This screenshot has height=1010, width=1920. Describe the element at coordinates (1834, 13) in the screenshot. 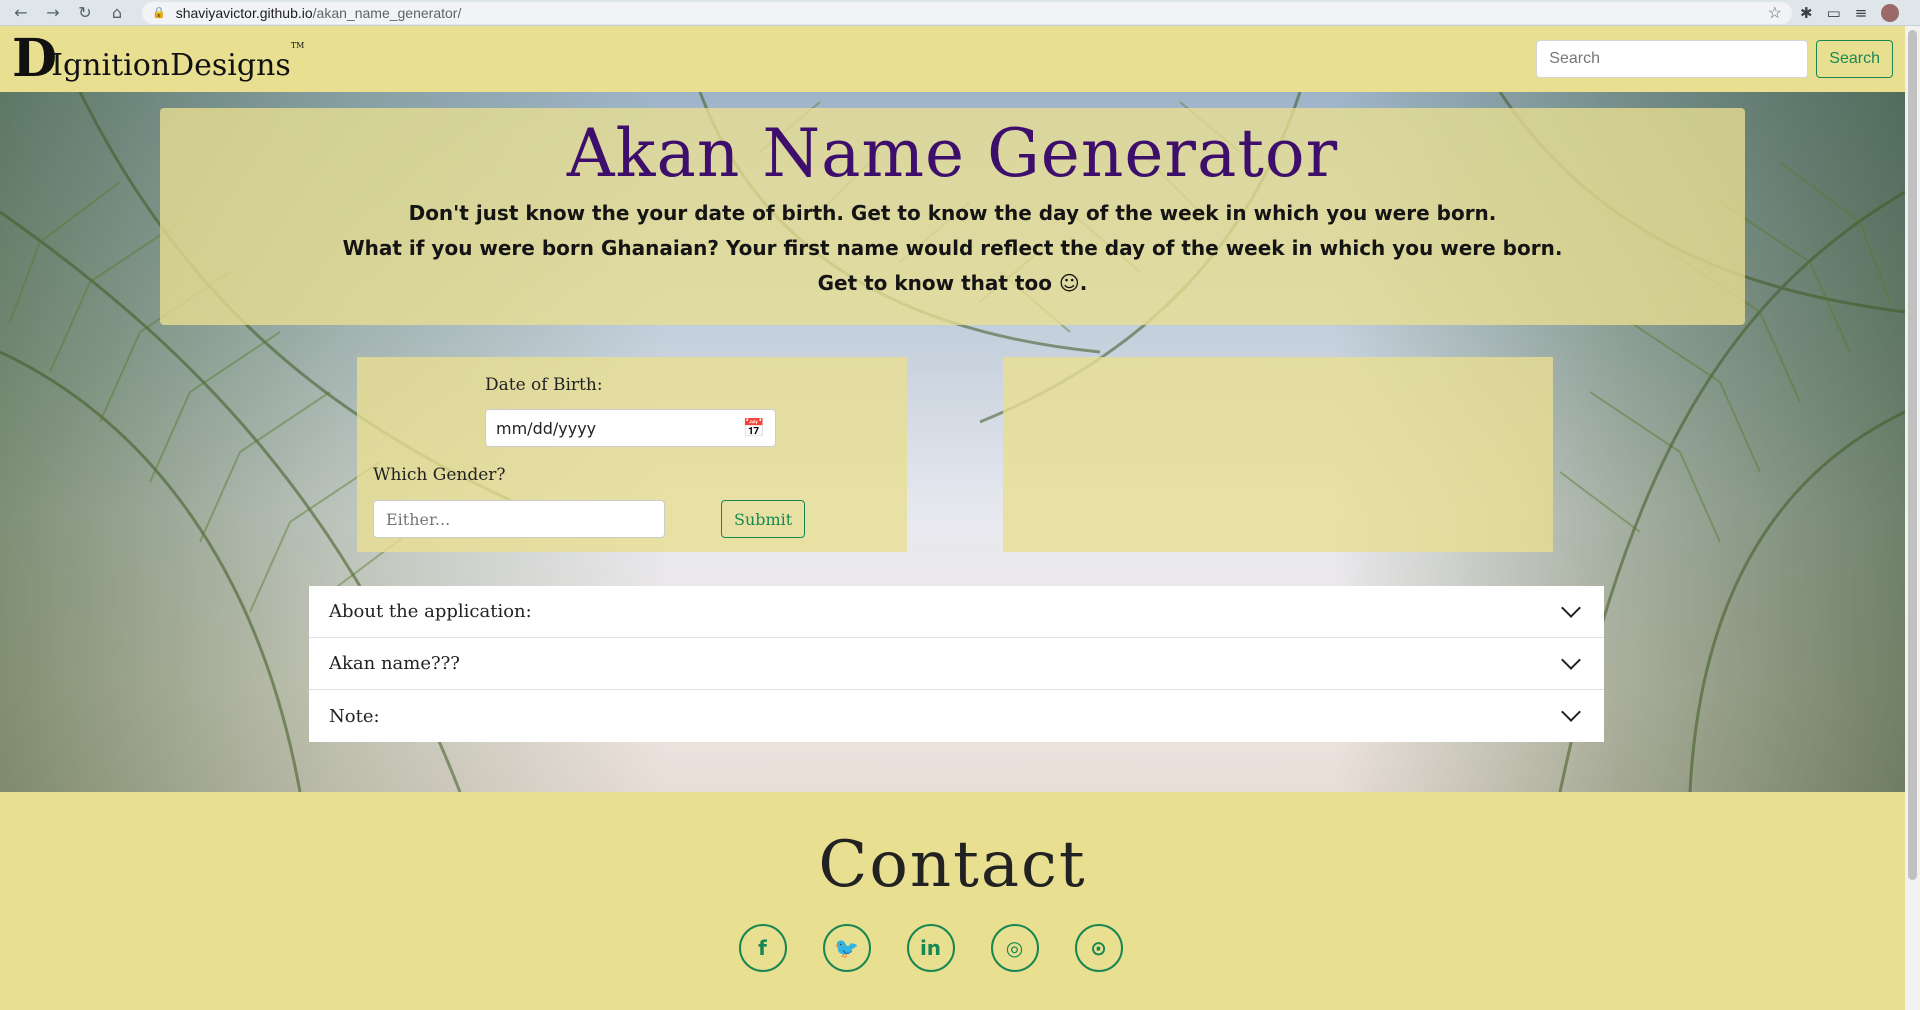

I see `cast-icon: ▭` at that location.